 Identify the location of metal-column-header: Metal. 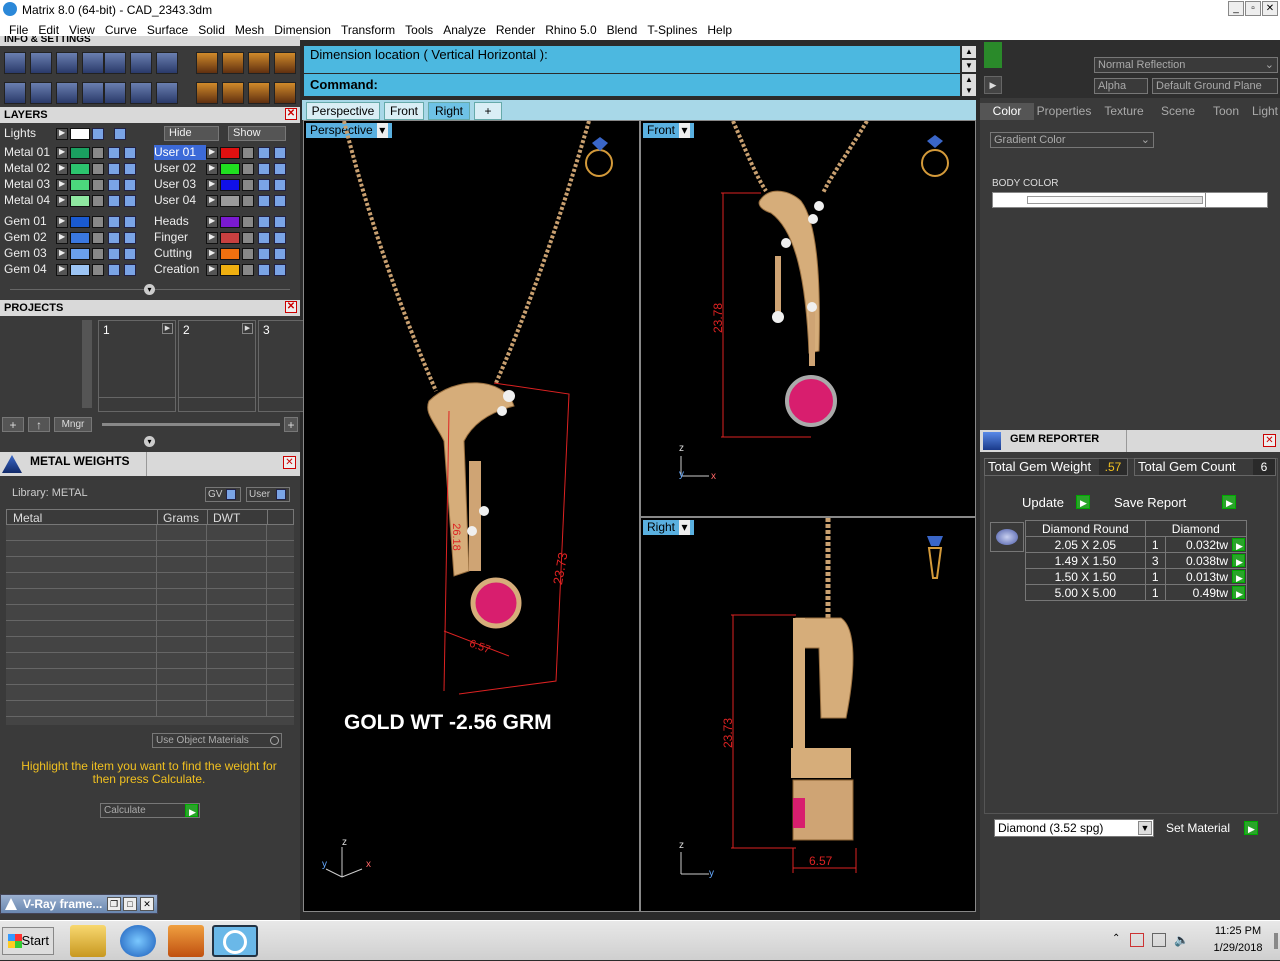
(27, 518).